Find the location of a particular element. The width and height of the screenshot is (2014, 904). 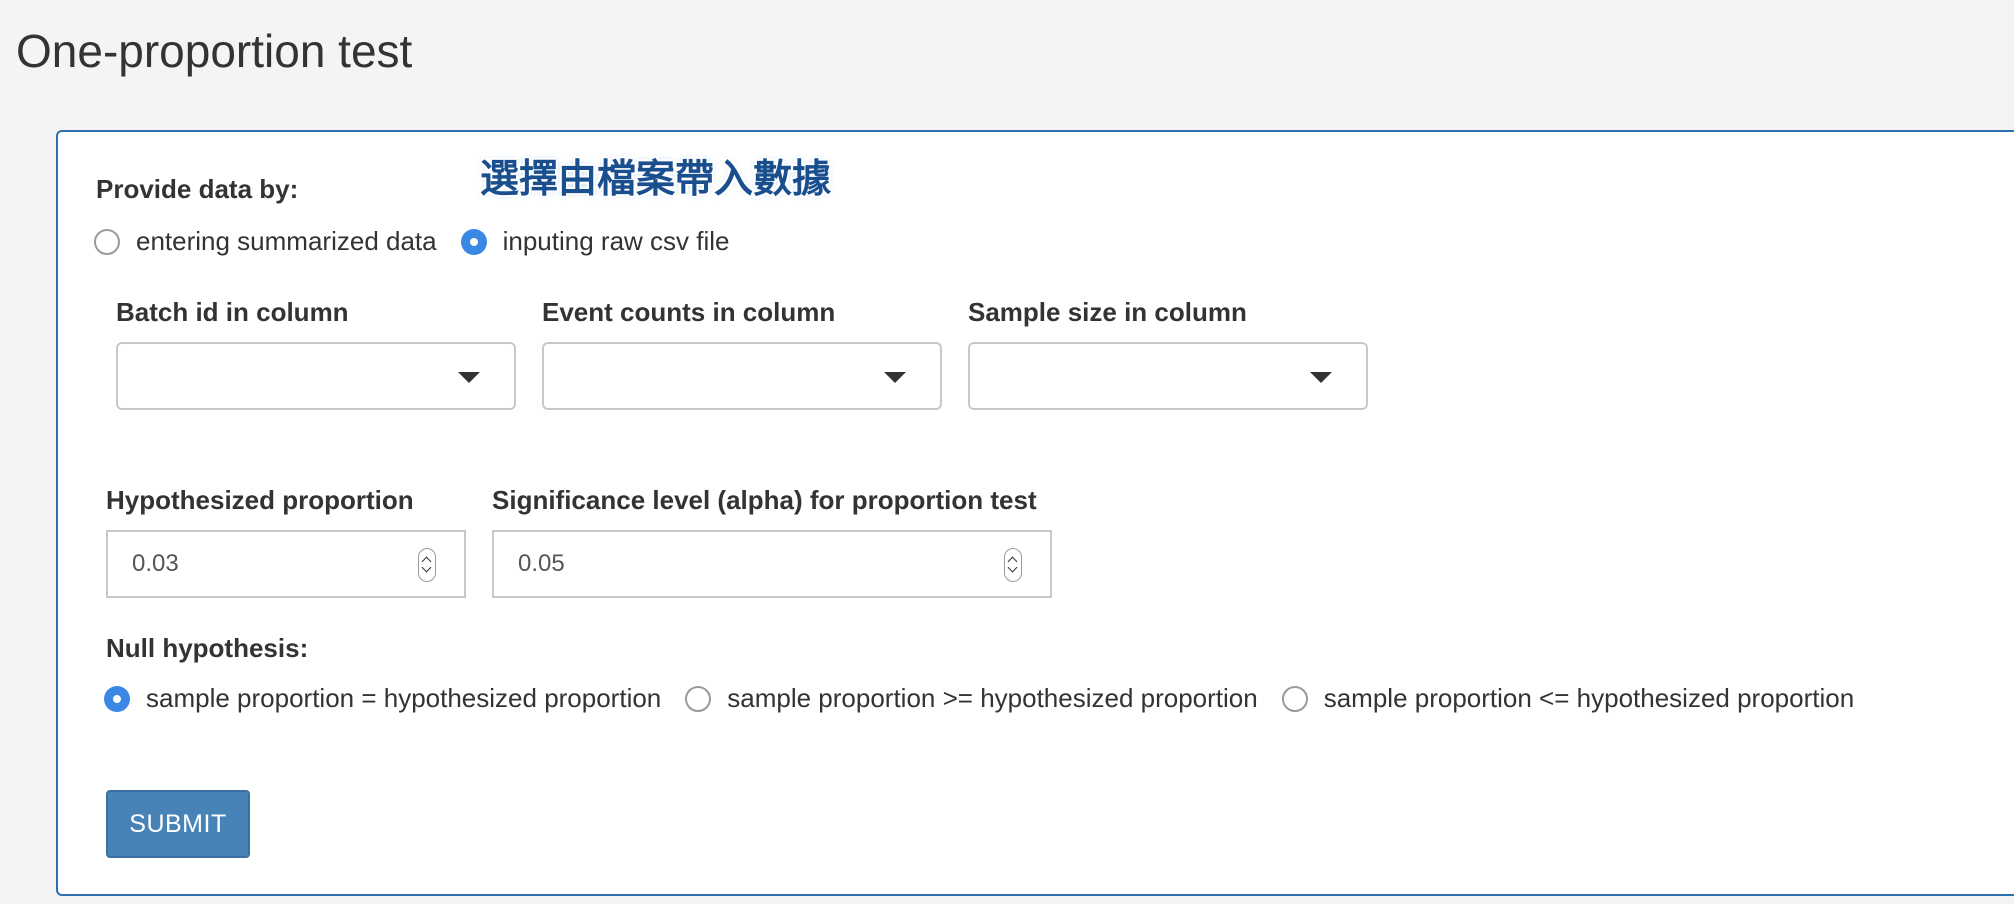

radio-greater-equal is located at coordinates (698, 698).